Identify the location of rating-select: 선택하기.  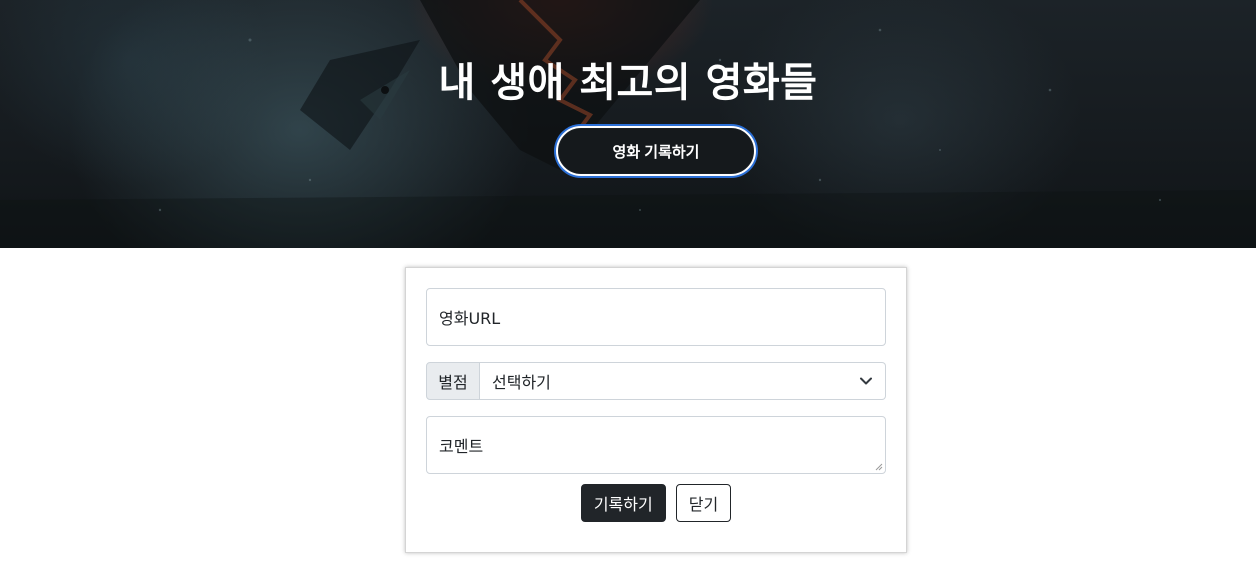
(683, 381).